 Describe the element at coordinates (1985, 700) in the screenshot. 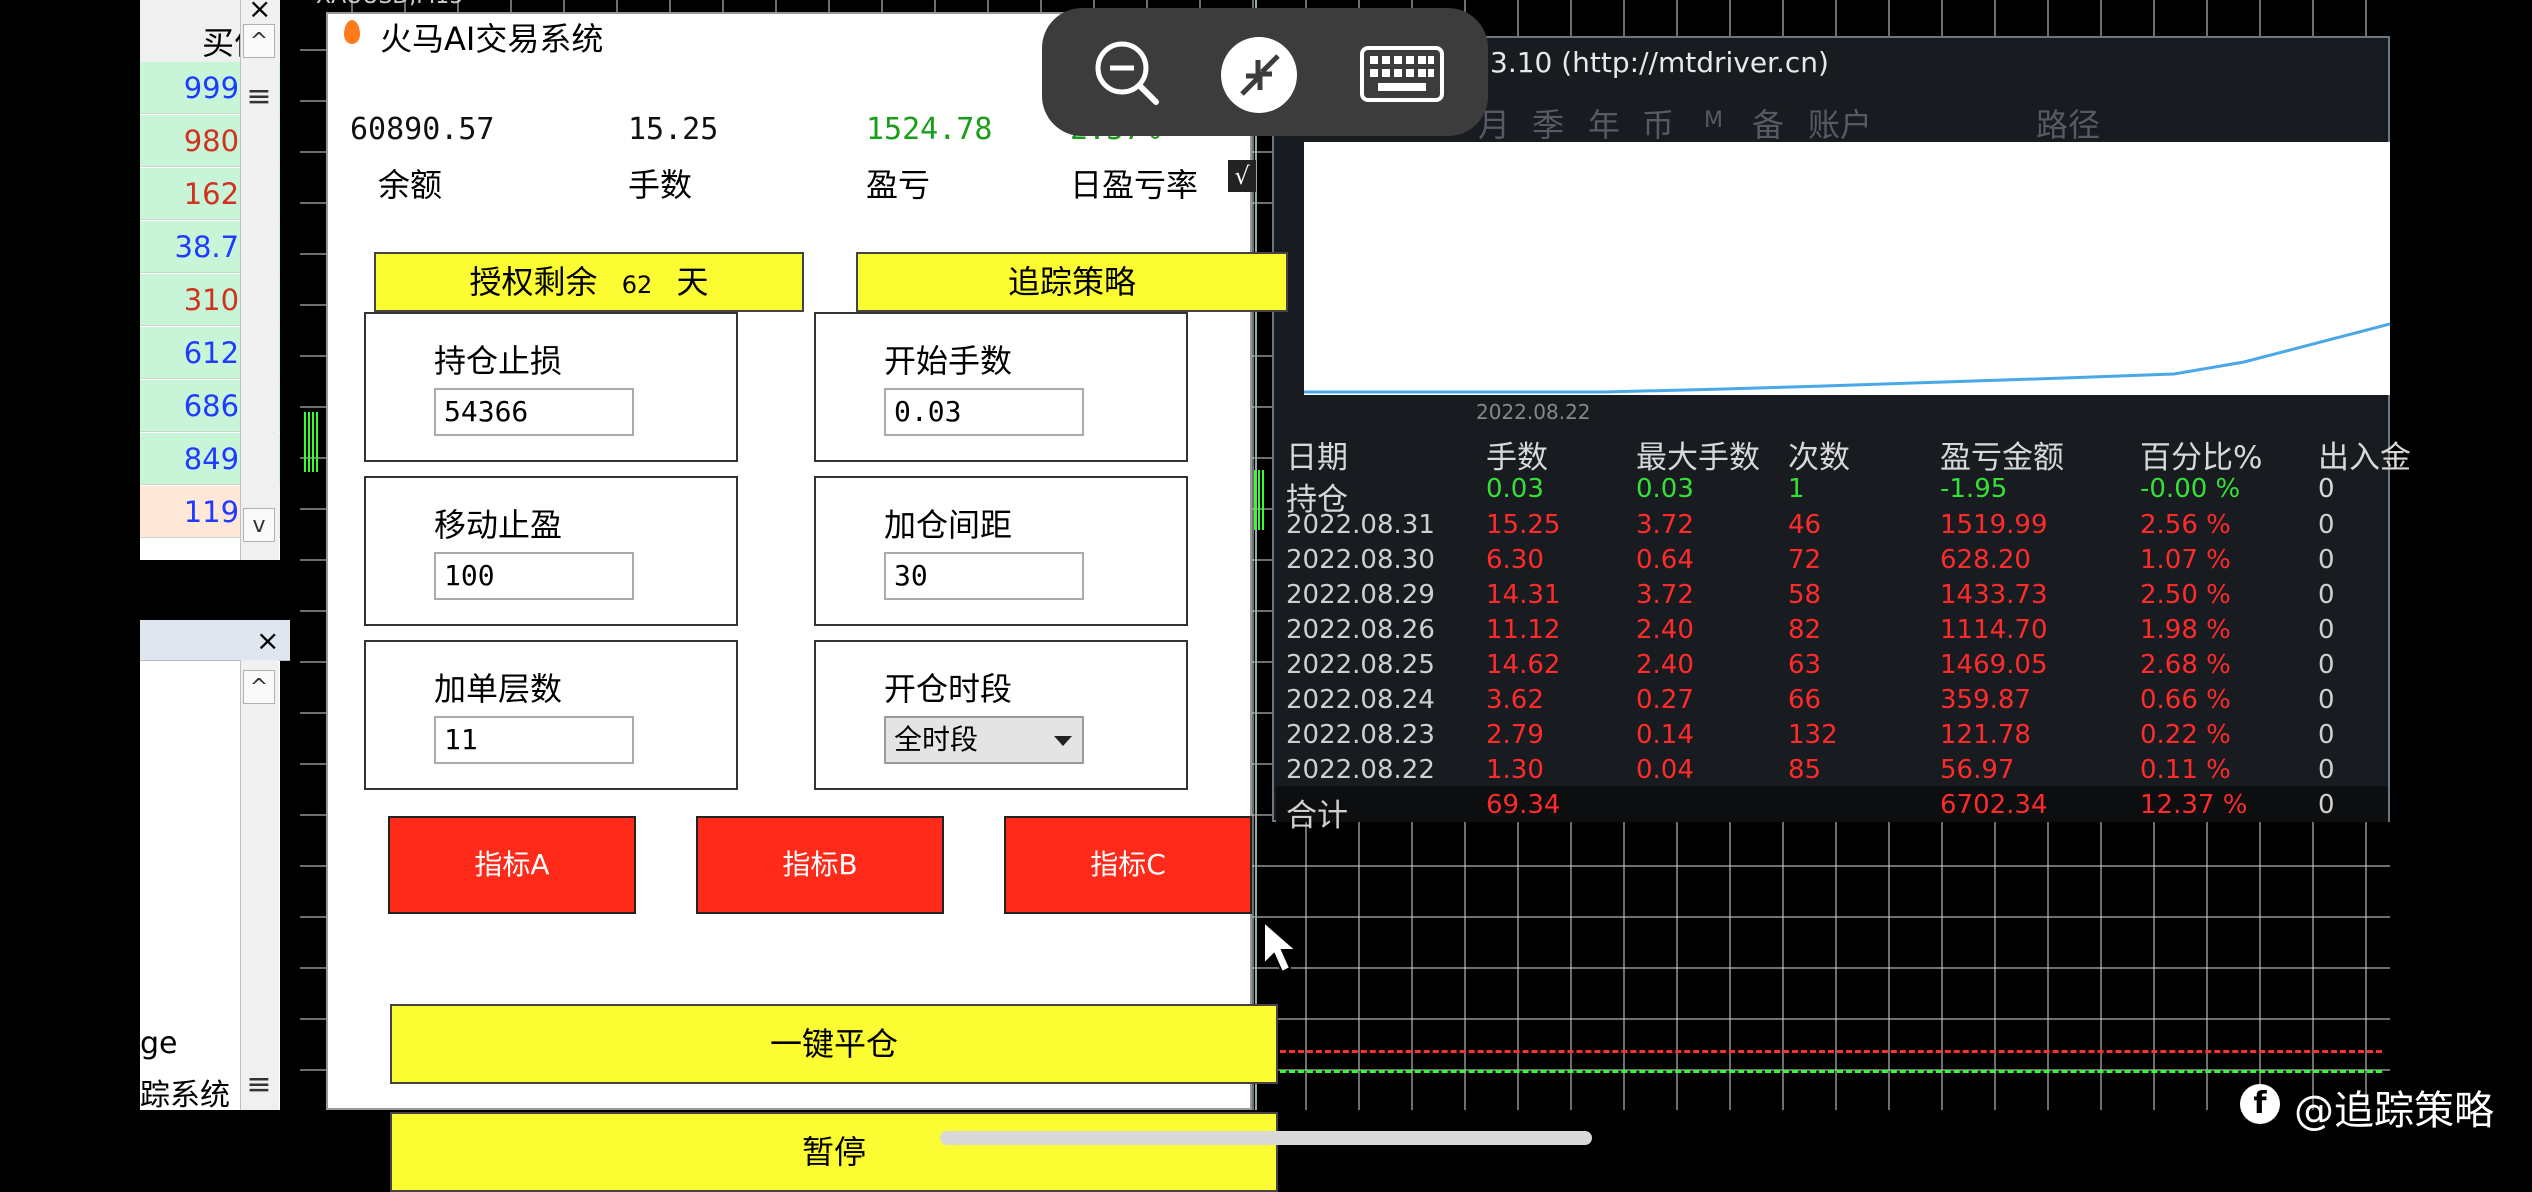

I see `table-cell: 359.87` at that location.